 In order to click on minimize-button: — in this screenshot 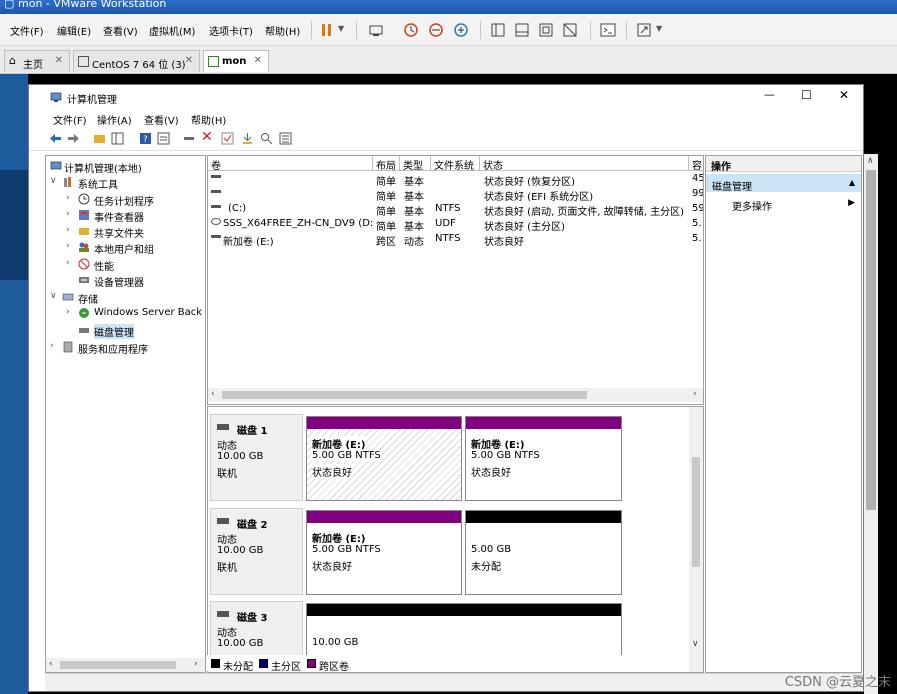, I will do `click(769, 94)`.